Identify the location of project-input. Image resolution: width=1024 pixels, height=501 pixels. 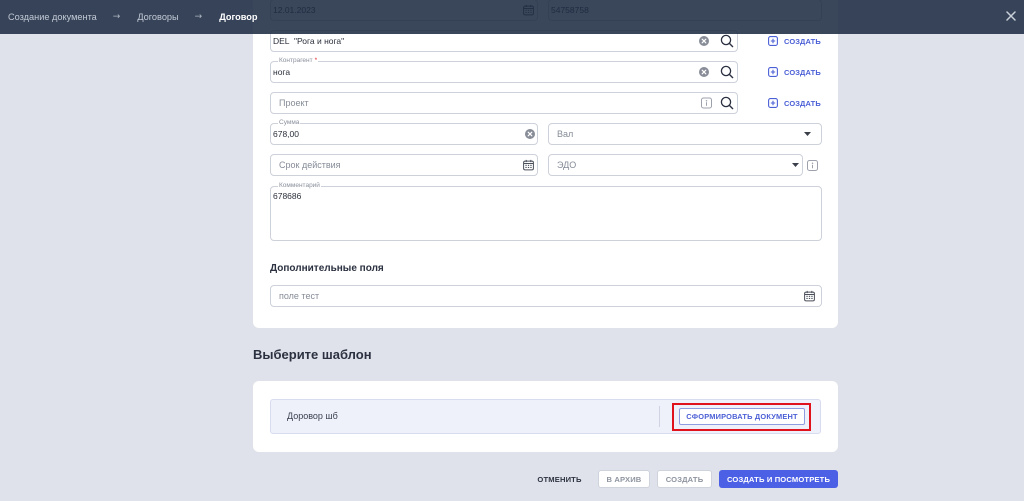
(504, 103).